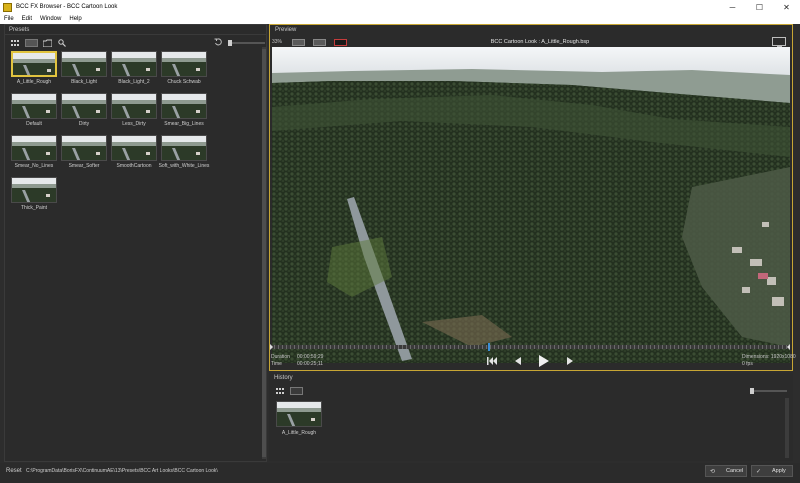  What do you see at coordinates (184, 166) in the screenshot?
I see `preset-label: Soft_with_White_Lines` at bounding box center [184, 166].